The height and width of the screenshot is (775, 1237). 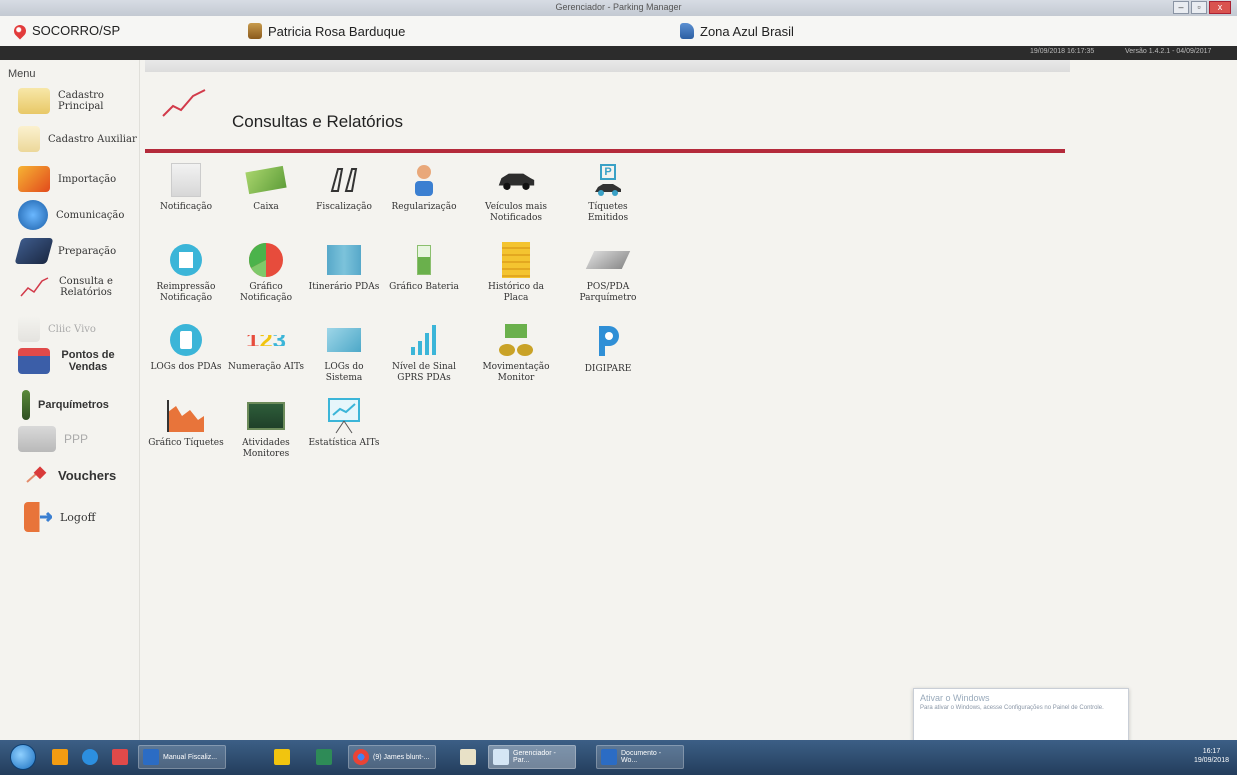 I want to click on company-info: Zona Azul Brasil, so click(x=737, y=31).